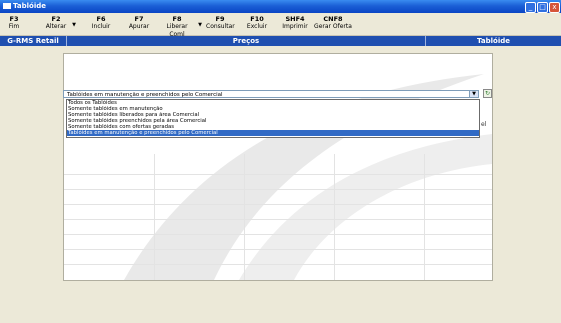  What do you see at coordinates (295, 19) in the screenshot?
I see `tool-key: SHF4` at bounding box center [295, 19].